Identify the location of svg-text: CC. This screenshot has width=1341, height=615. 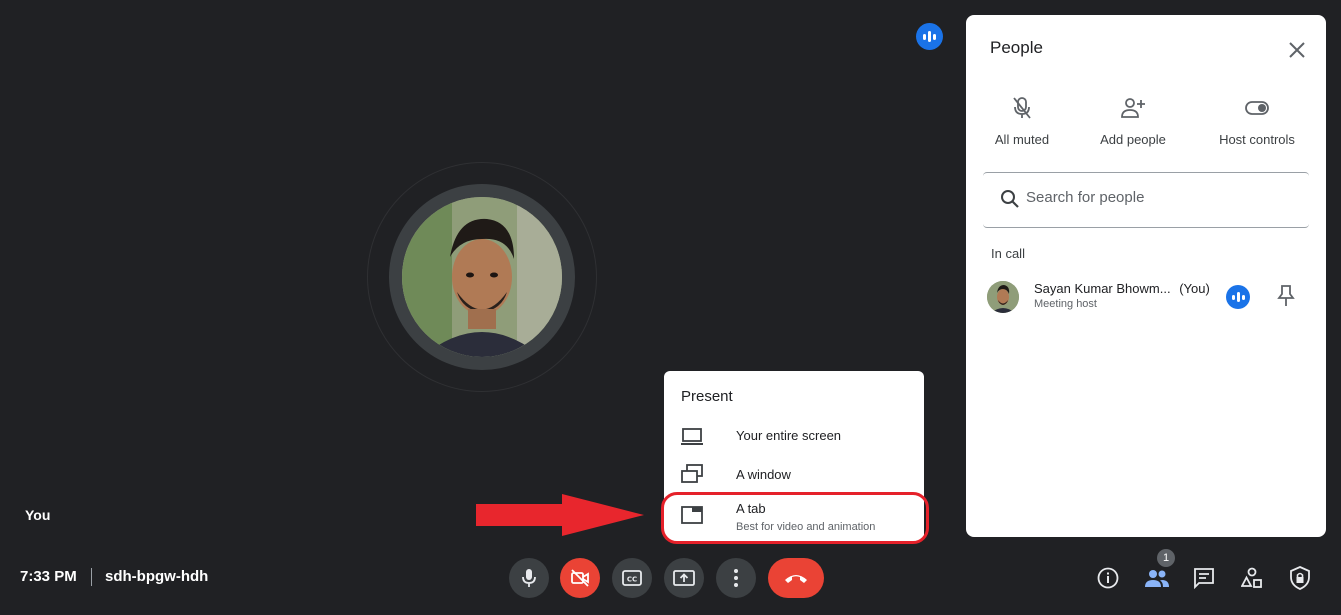
(632, 580).